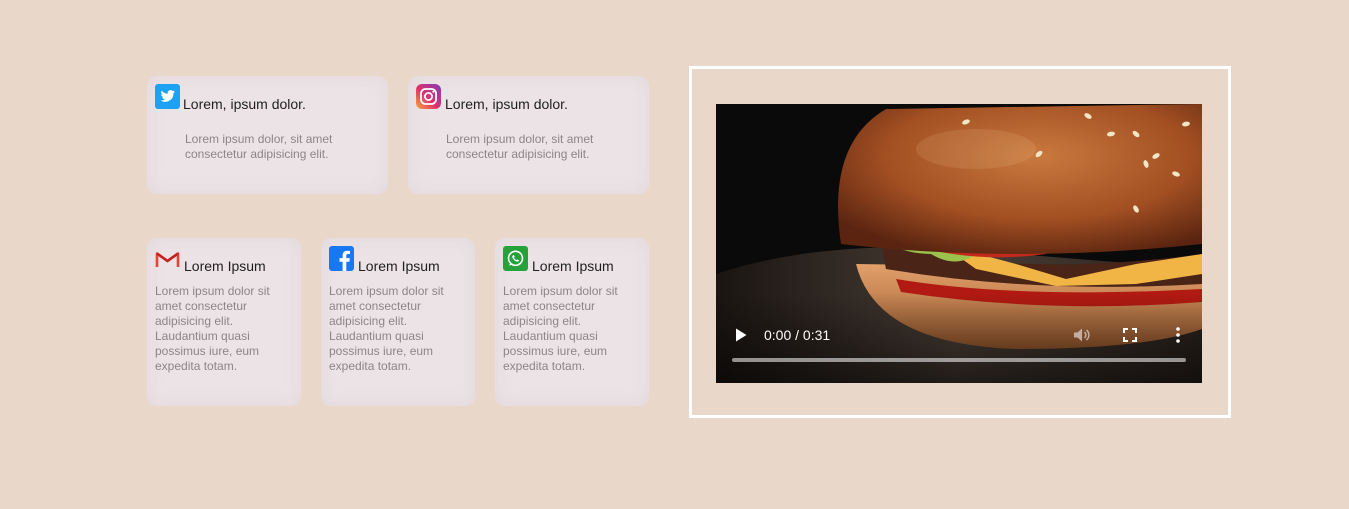 This screenshot has height=509, width=1349. Describe the element at coordinates (515, 258) in the screenshot. I see `whatsapp-icon` at that location.